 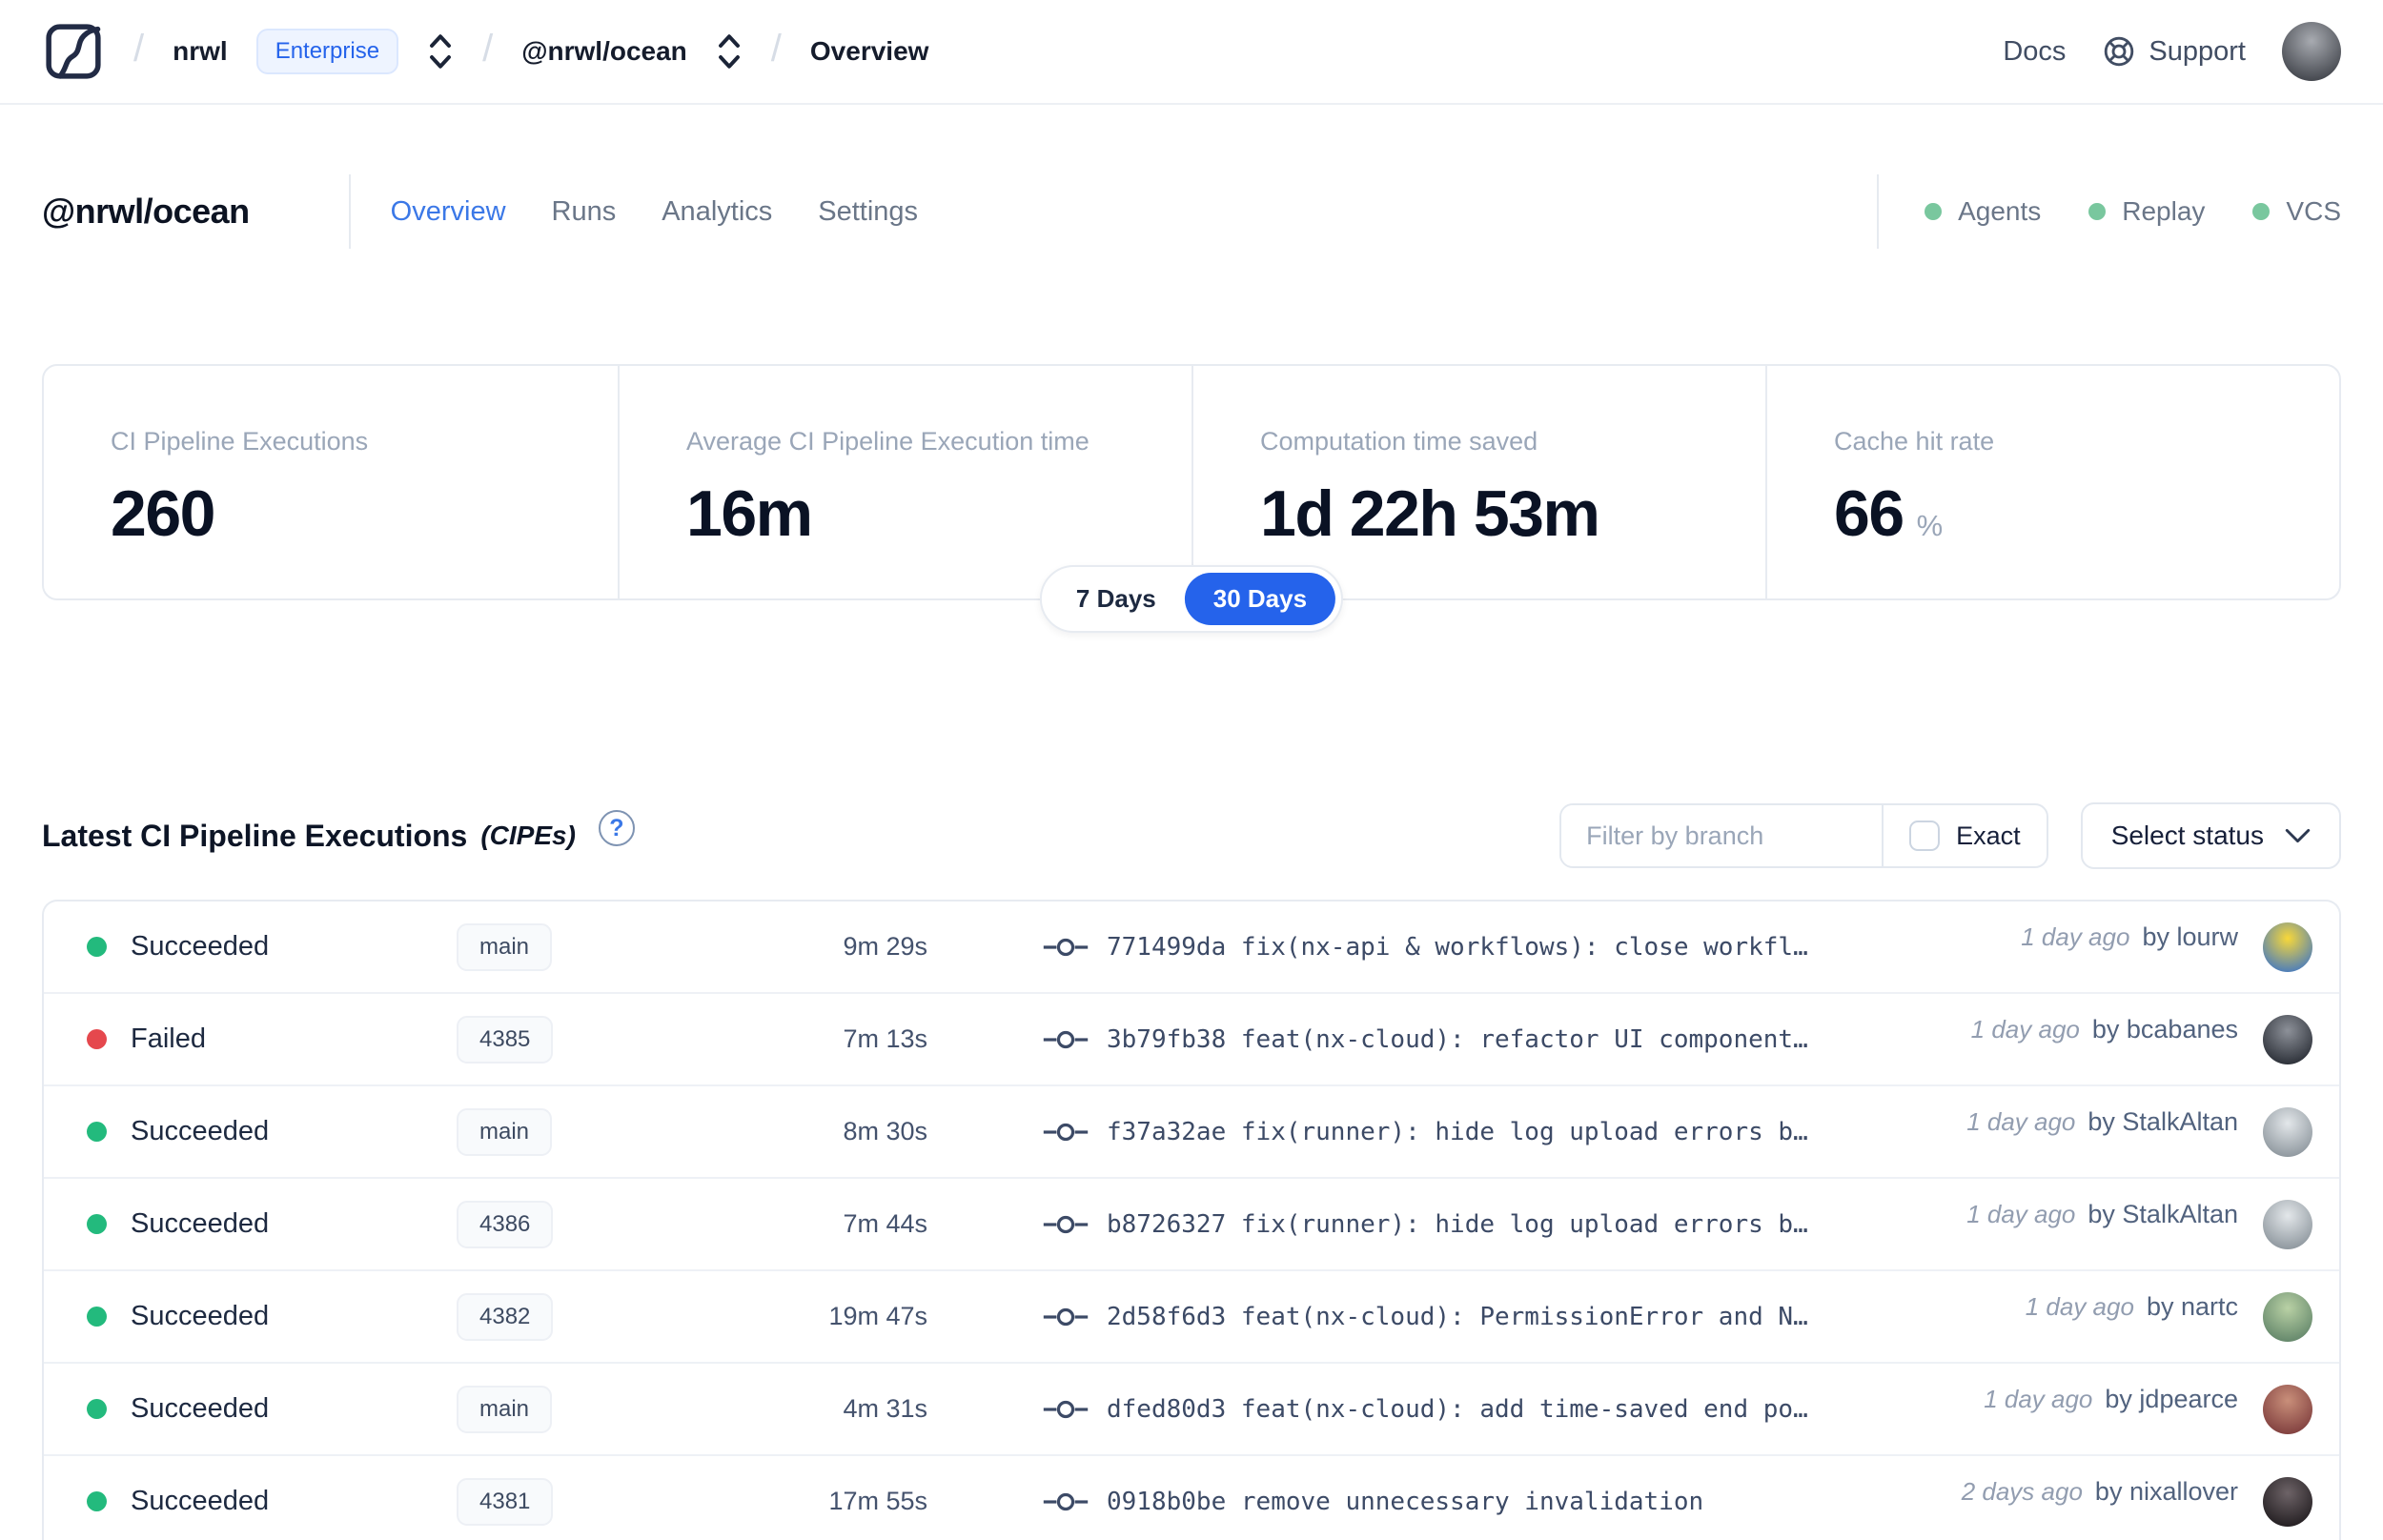 I want to click on stat-value-suffix: %, so click(x=1930, y=525).